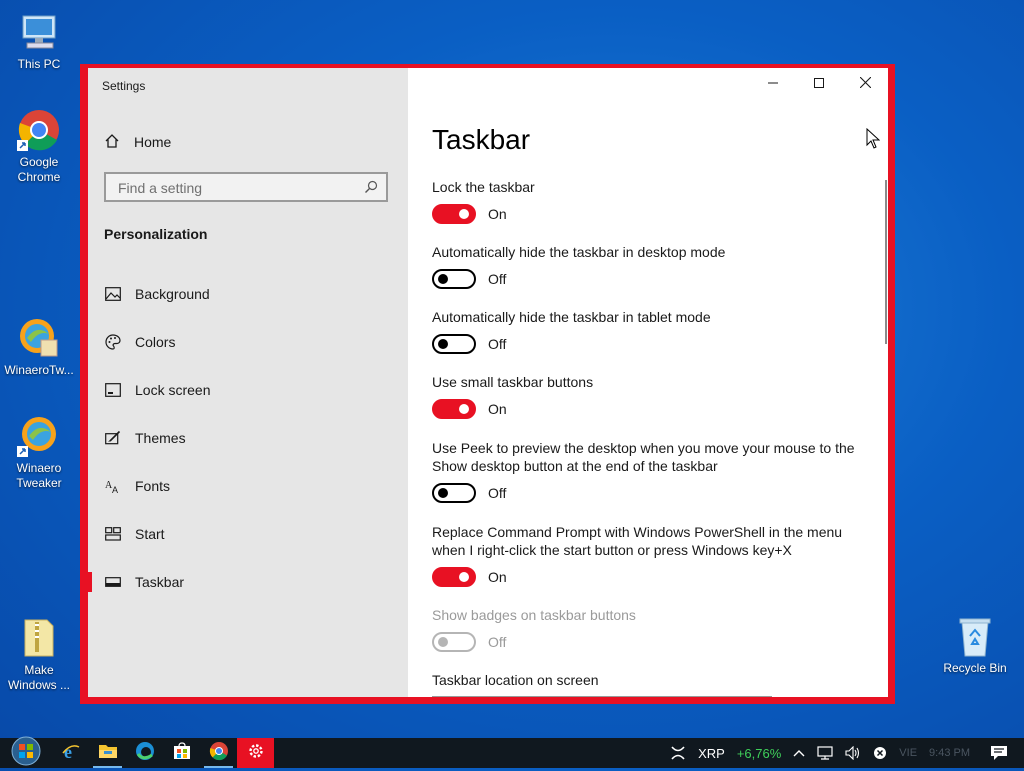 The height and width of the screenshot is (771, 1024). Describe the element at coordinates (454, 409) in the screenshot. I see `small-buttons-toggle` at that location.